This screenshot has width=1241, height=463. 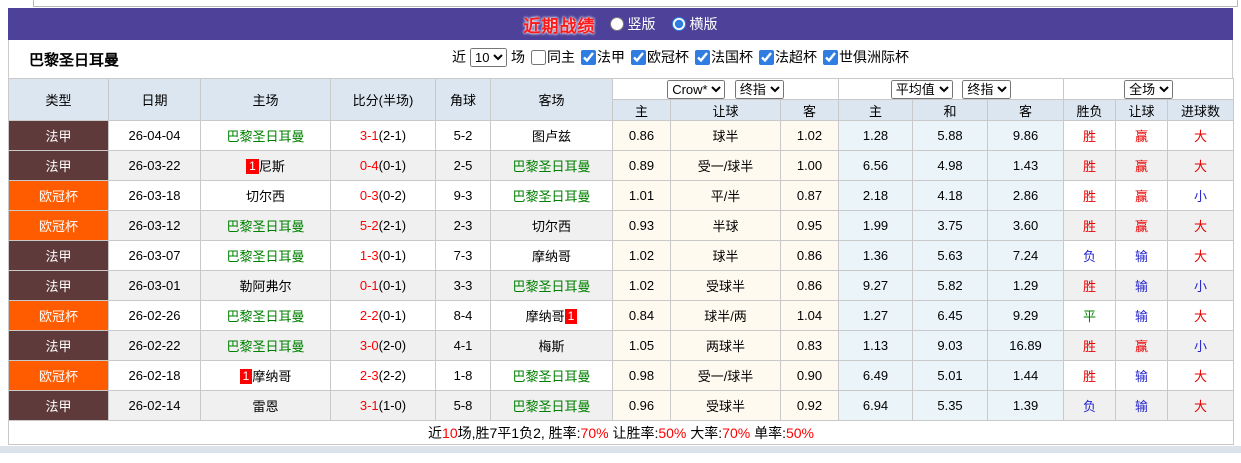 What do you see at coordinates (1149, 89) in the screenshot?
I see `full-match-select: 全场` at bounding box center [1149, 89].